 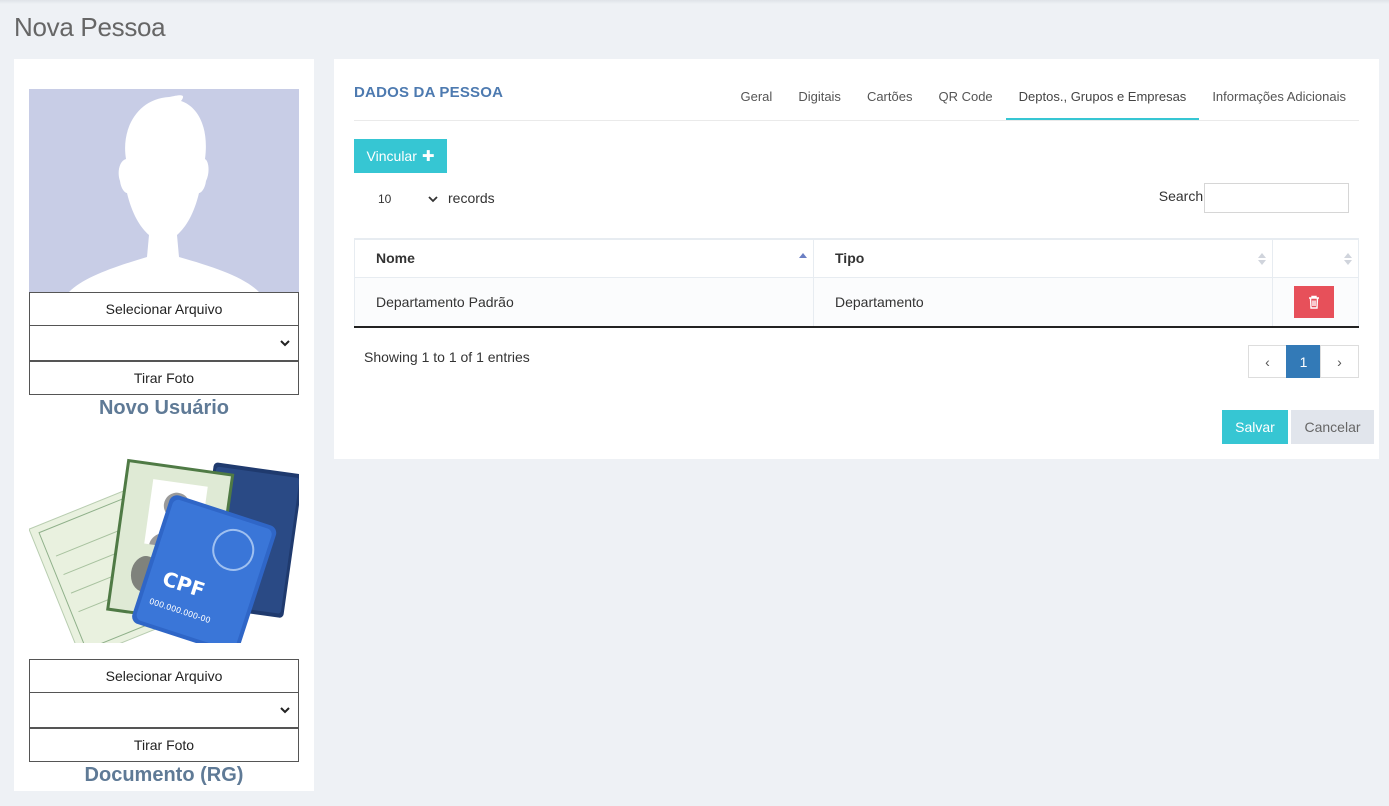 I want to click on table-header-row: Nome Tipo, so click(x=856, y=258).